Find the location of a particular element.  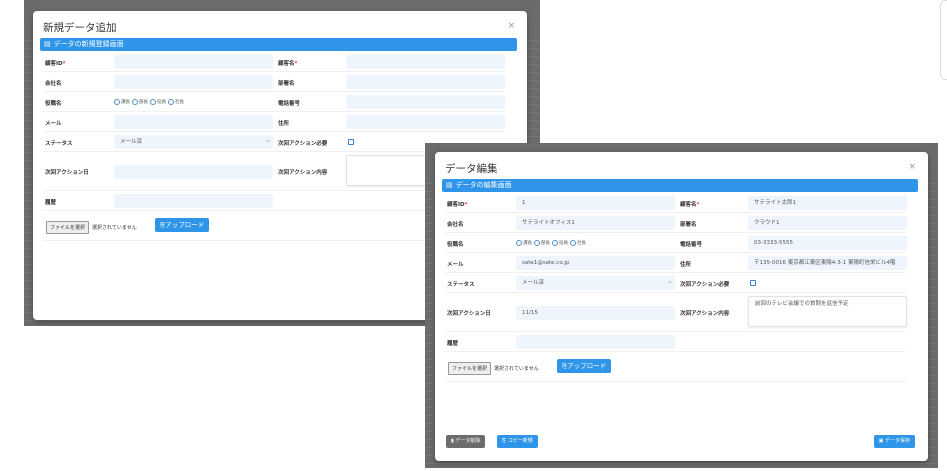

field-label: 次回アクション必要 is located at coordinates (704, 284).